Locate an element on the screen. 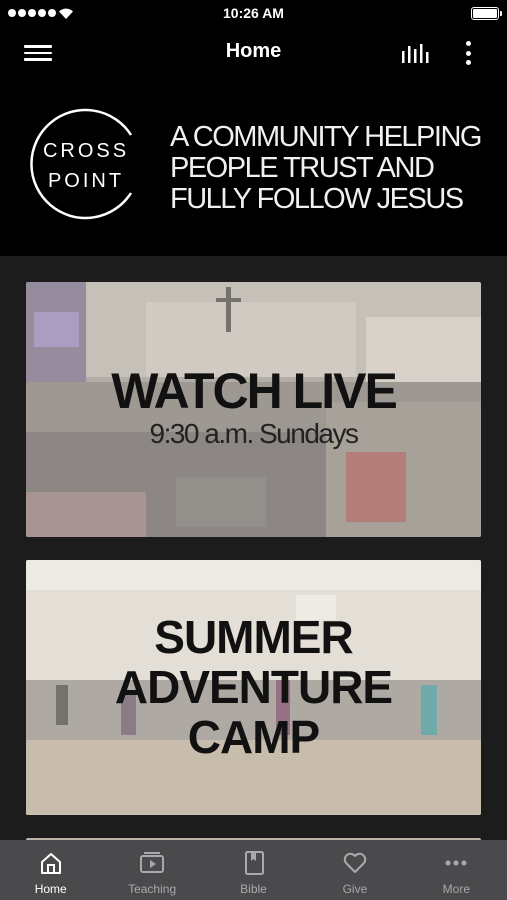 This screenshot has height=900, width=507. card-title-line: SUMMER is located at coordinates (253, 637).